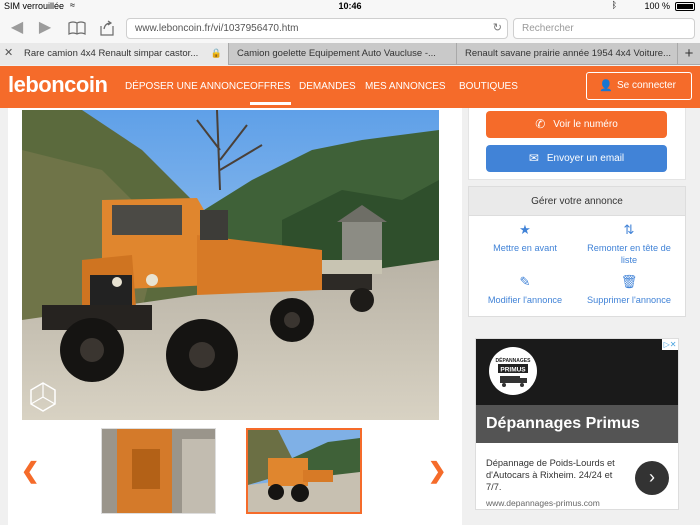  I want to click on nav-offres: OFFRES, so click(270, 93).